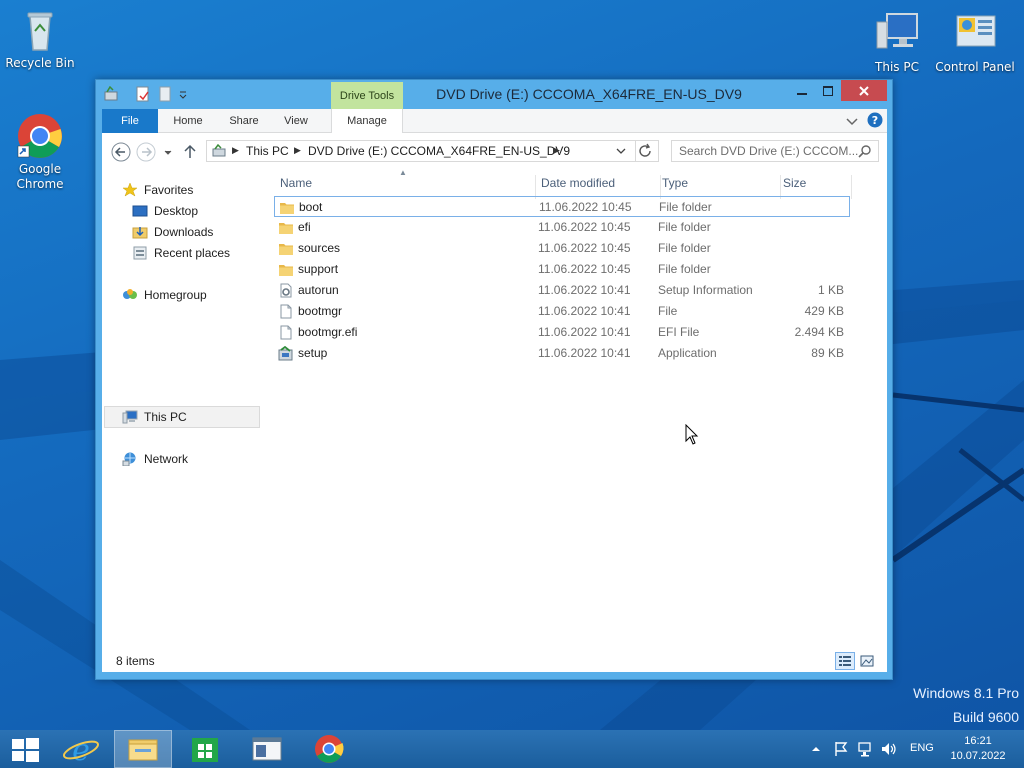 Image resolution: width=1024 pixels, height=768 pixels. What do you see at coordinates (192, 459) in the screenshot?
I see `nav-network: Network` at bounding box center [192, 459].